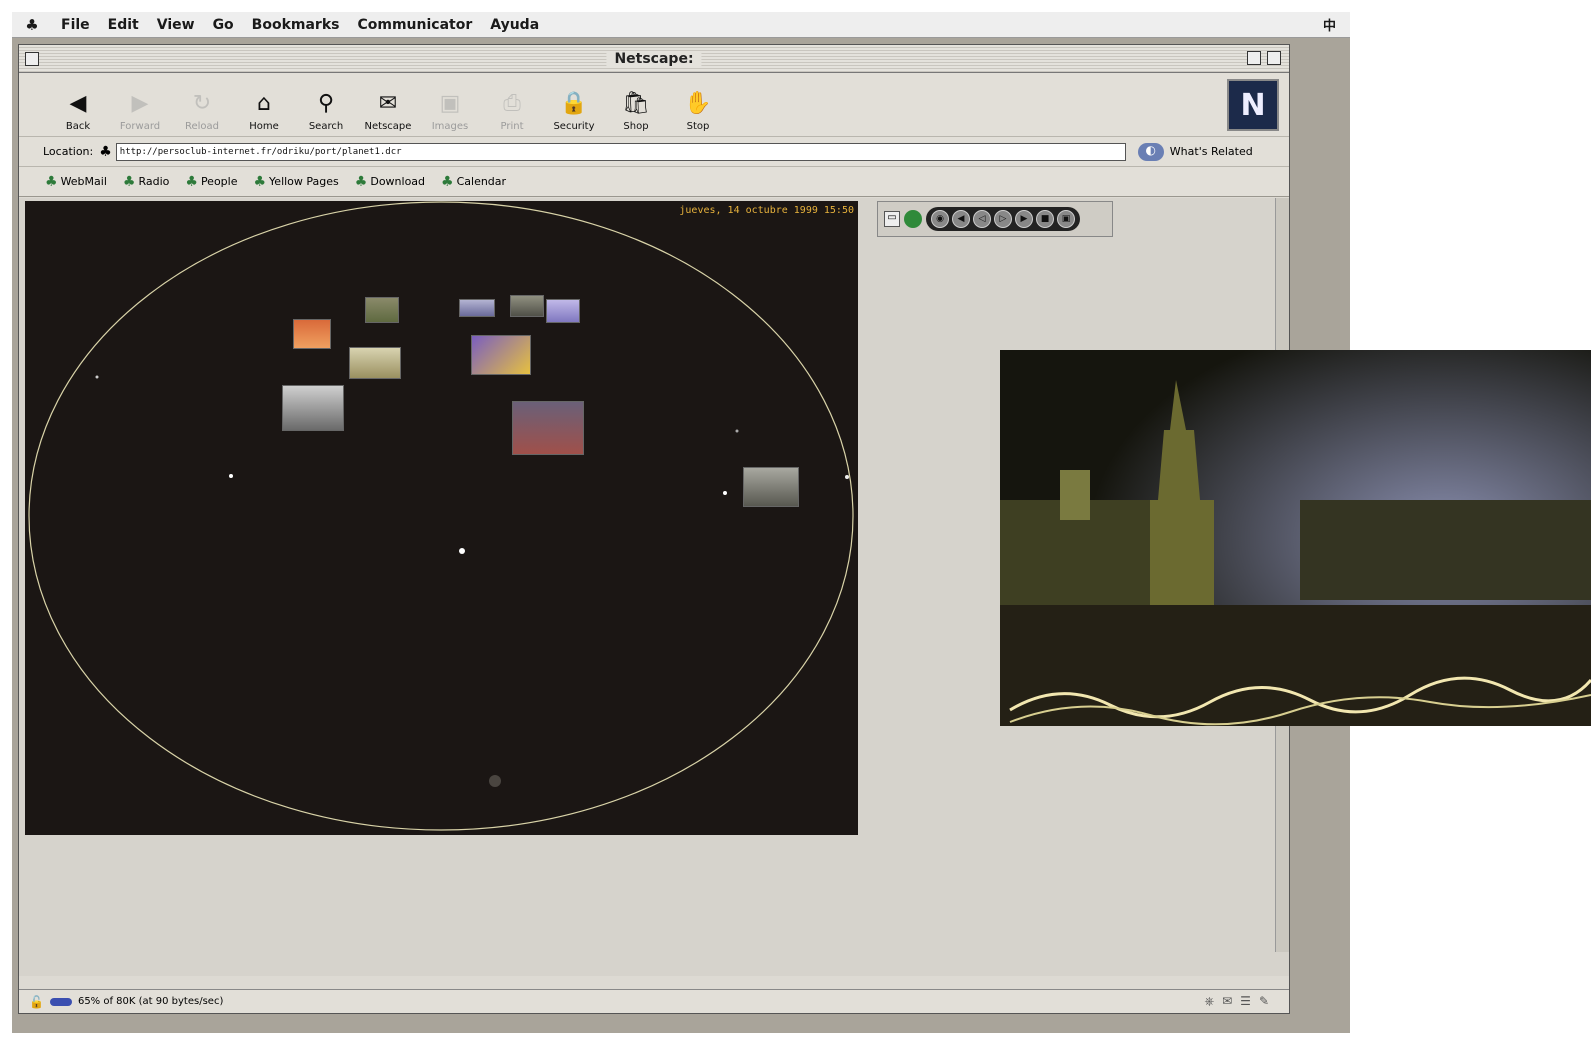  I want to click on personal-toolbar-item: ♣ Download, so click(390, 182).